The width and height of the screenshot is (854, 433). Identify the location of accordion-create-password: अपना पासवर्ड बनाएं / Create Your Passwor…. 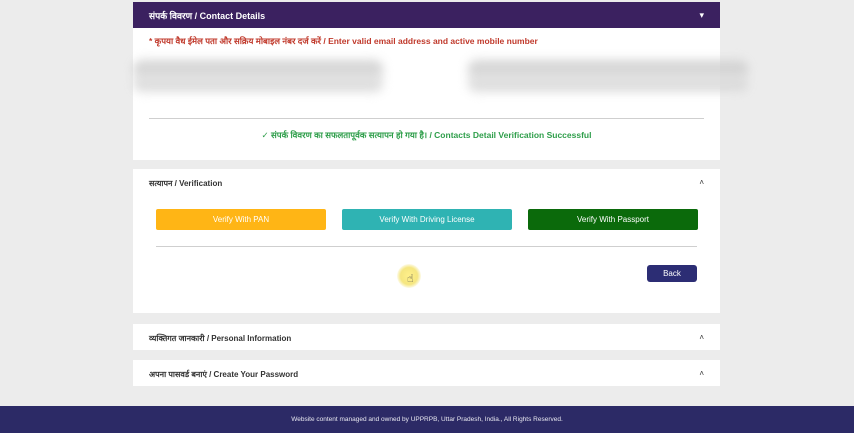
(426, 373).